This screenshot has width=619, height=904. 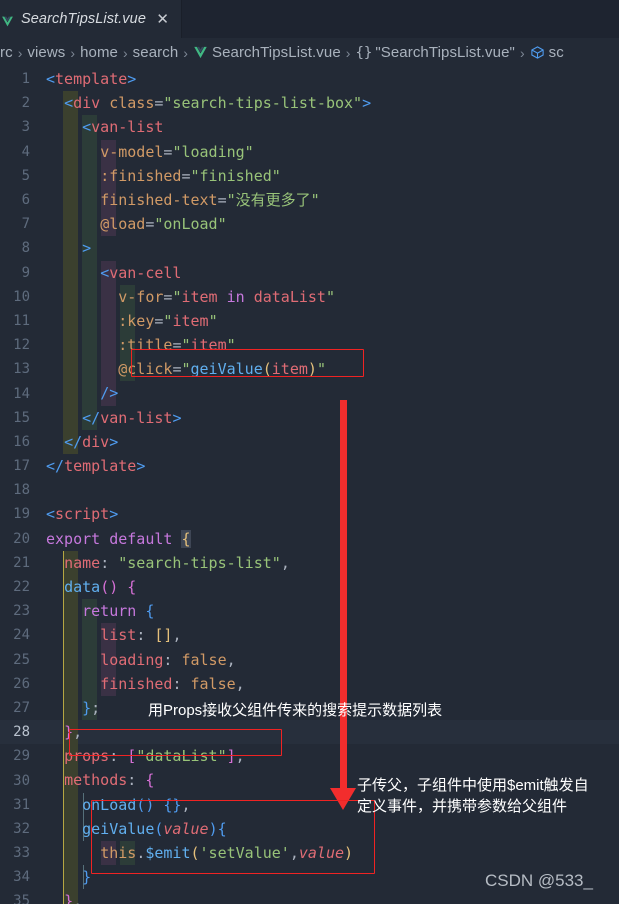 What do you see at coordinates (309, 321) in the screenshot?
I see `code-line: 11 :key="item"` at bounding box center [309, 321].